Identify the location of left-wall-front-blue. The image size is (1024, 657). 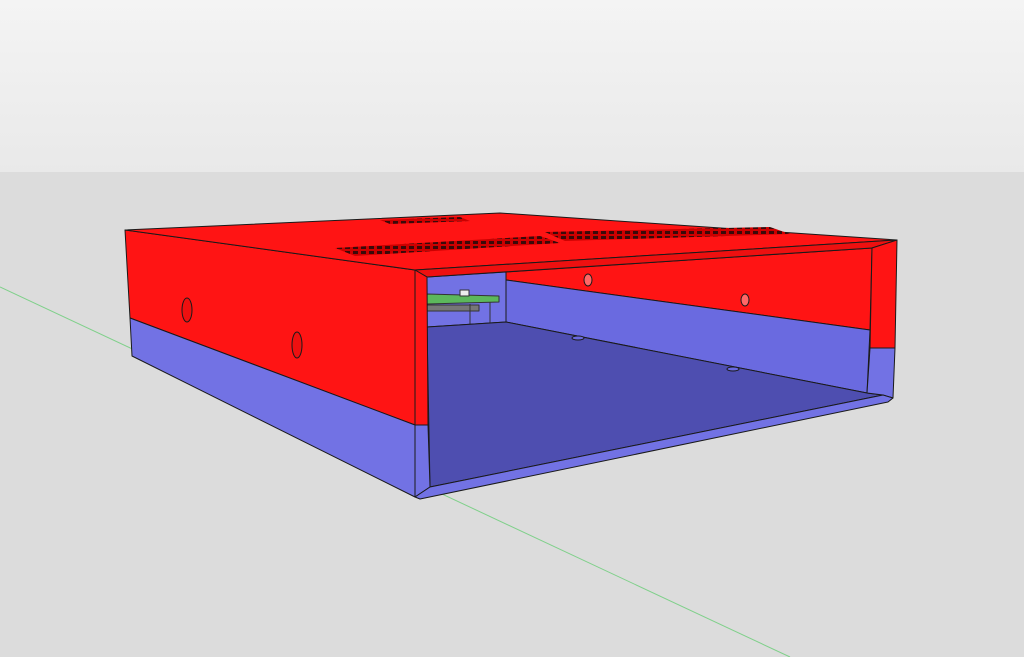
(422, 461).